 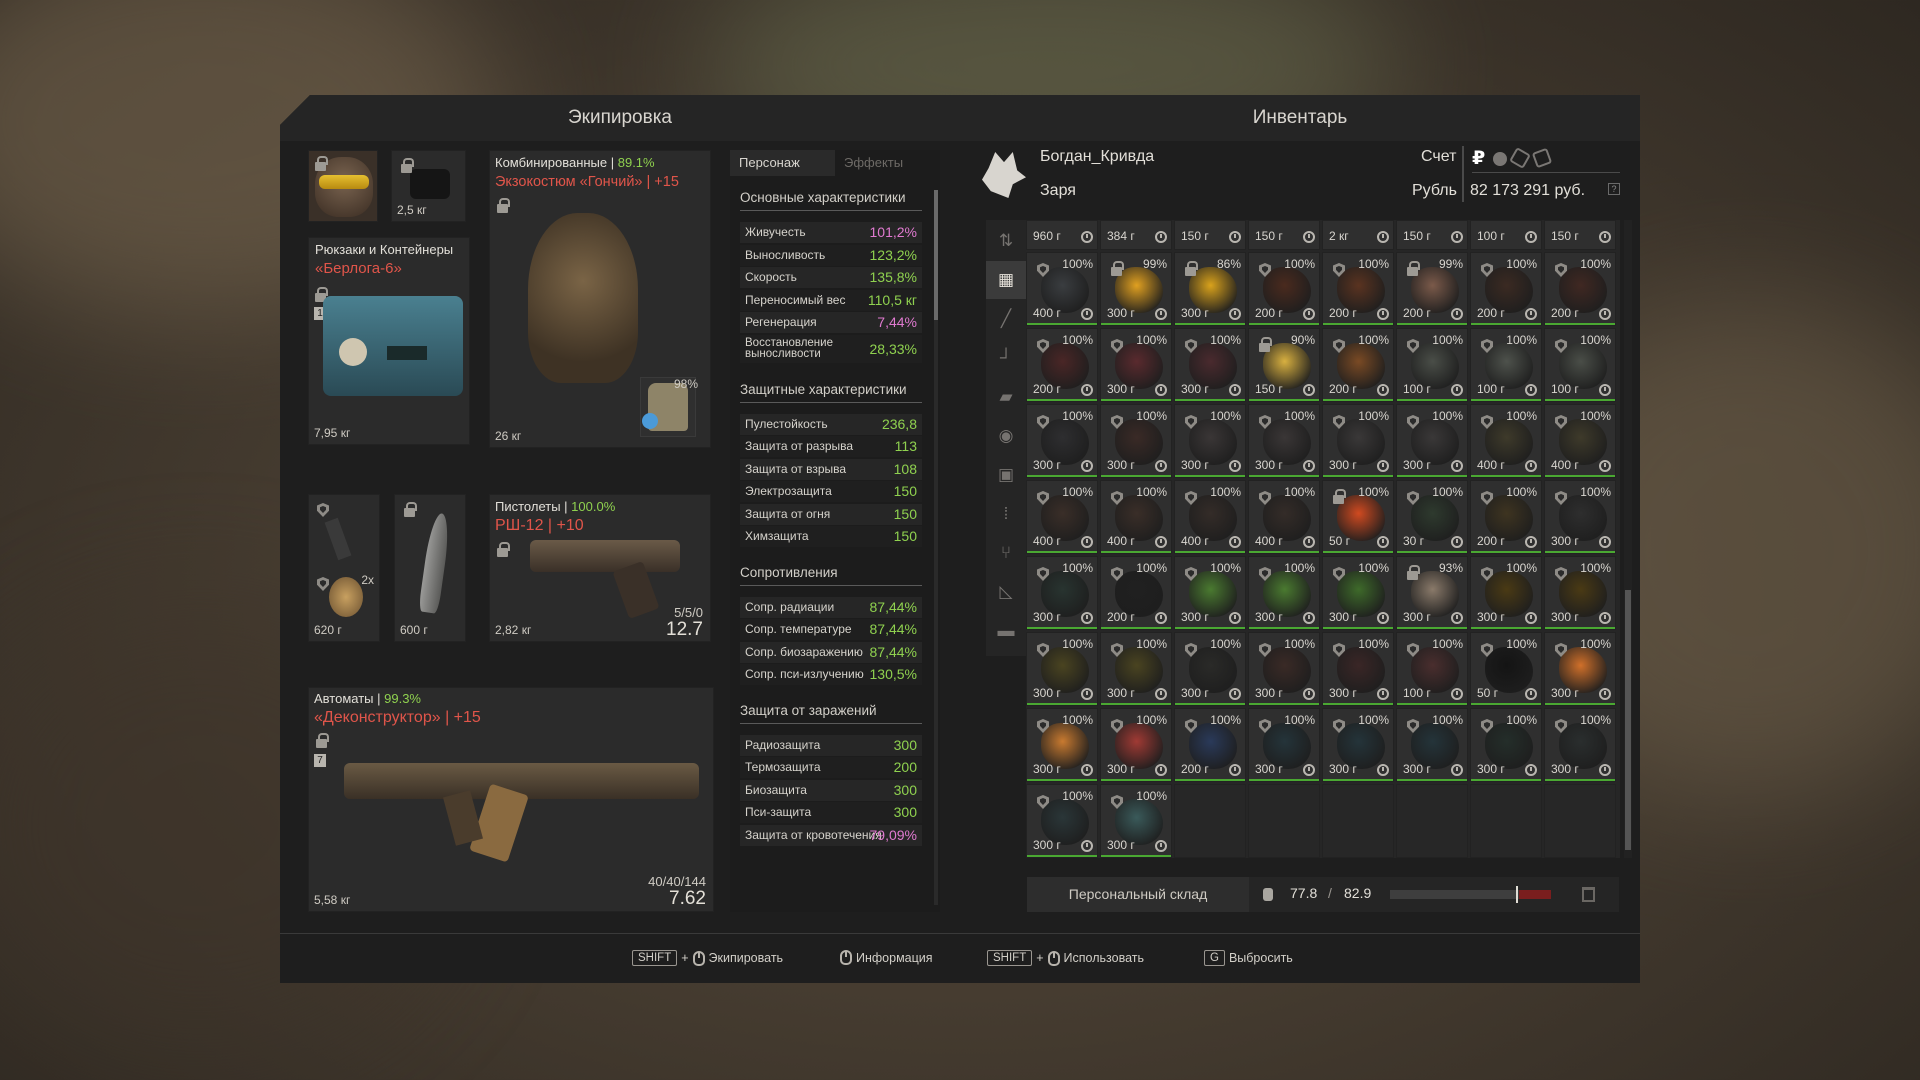 I want to click on inventory-item: 99% 300 г, so click(x=1136, y=289).